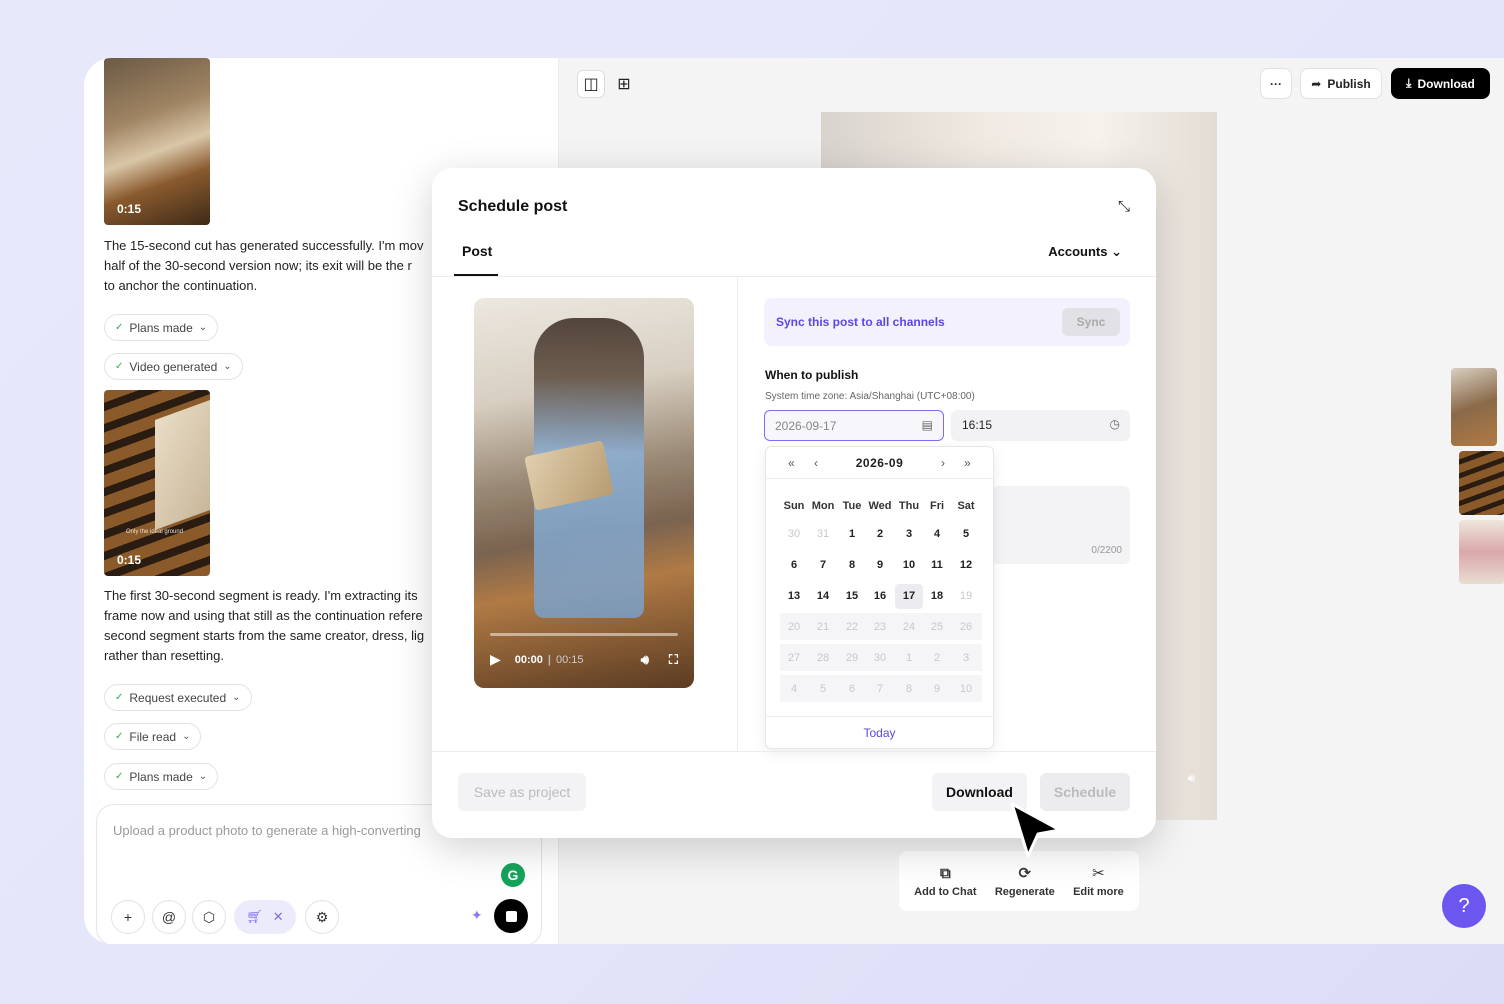 This screenshot has width=1504, height=1004. I want to click on next-month-icon: ›, so click(943, 463).